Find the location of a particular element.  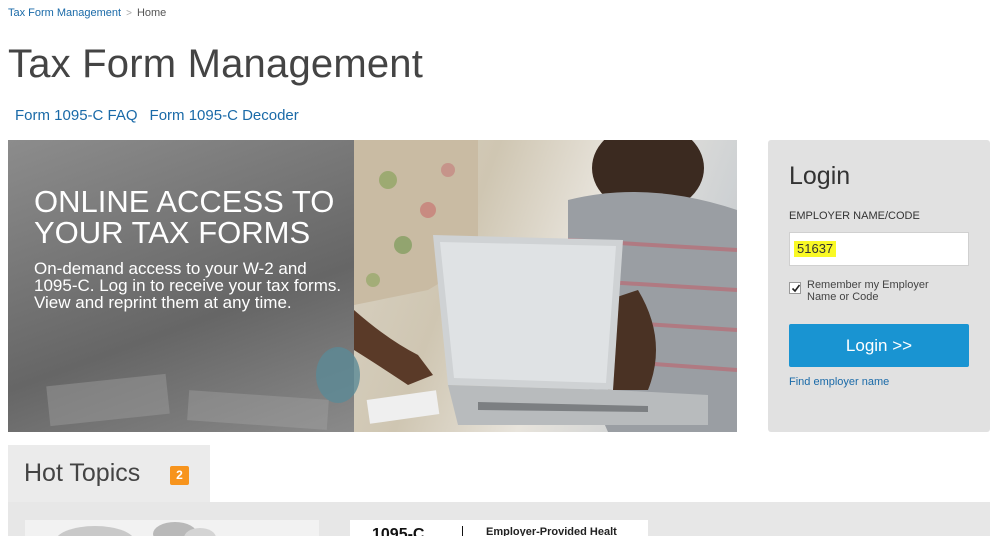

topic-card-1095c: 1095-C Employer-Provided Healt is located at coordinates (499, 528).